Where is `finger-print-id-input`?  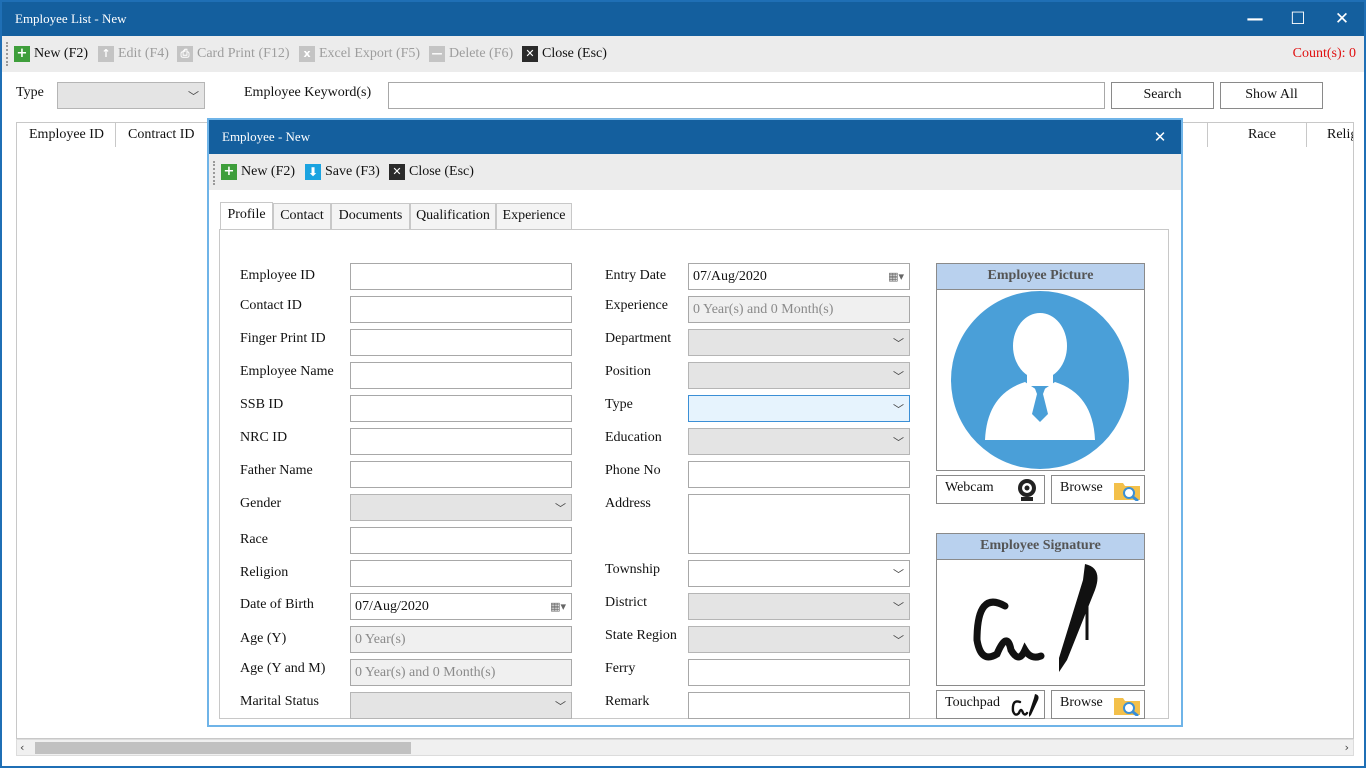
finger-print-id-input is located at coordinates (461, 342).